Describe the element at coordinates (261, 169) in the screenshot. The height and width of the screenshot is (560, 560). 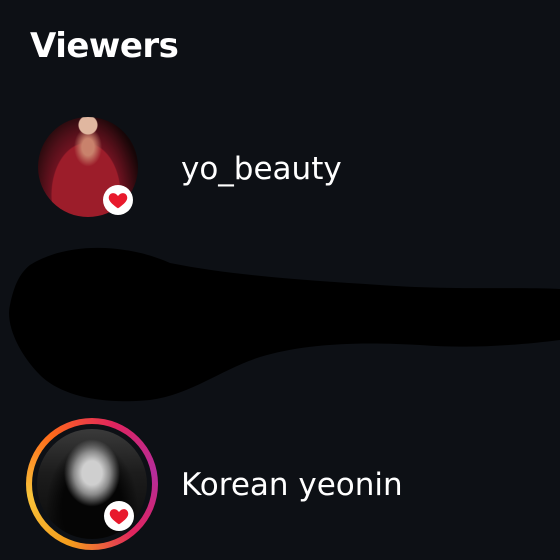
I see `viewer-username: yo_beauty` at that location.